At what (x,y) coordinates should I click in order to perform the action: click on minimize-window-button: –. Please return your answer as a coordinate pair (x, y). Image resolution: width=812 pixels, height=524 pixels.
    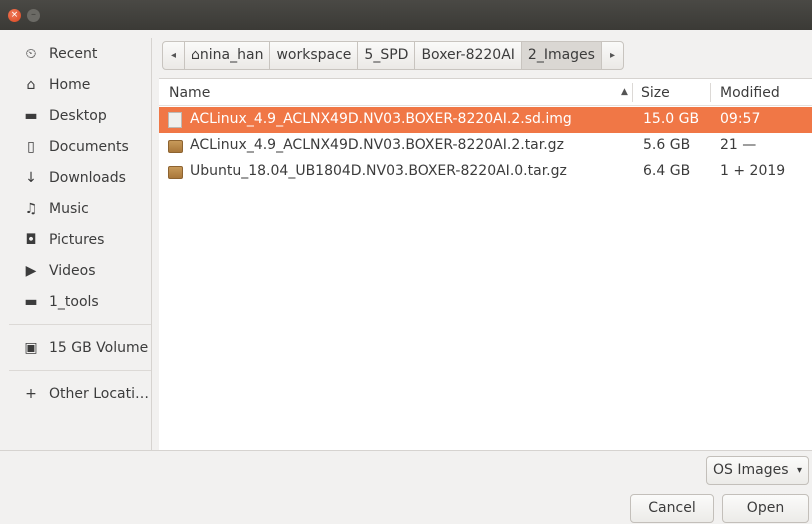
    Looking at the image, I should click on (33, 15).